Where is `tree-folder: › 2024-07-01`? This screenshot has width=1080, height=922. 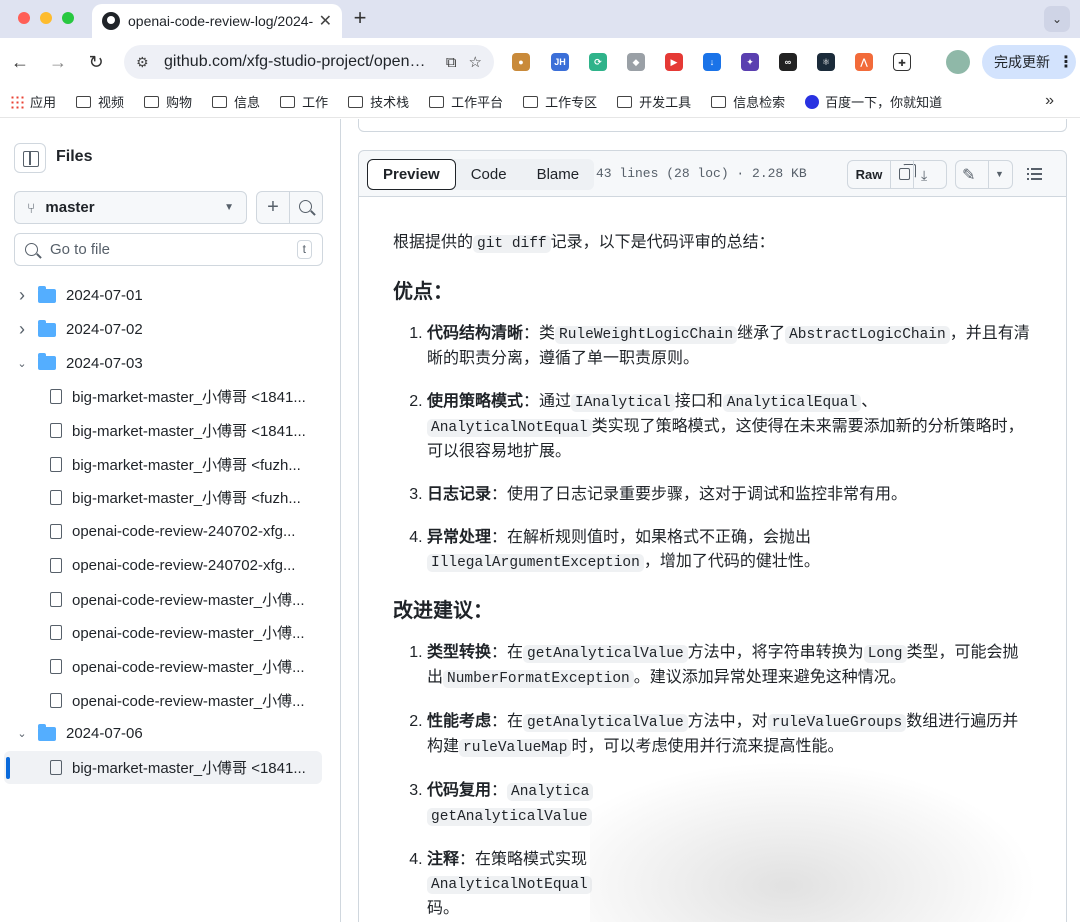 tree-folder: › 2024-07-01 is located at coordinates (170, 296).